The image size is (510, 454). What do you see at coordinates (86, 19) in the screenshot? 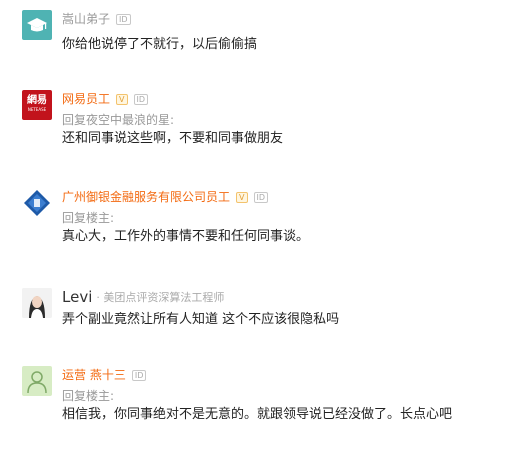
I see `author-name: 嵩山弟子` at bounding box center [86, 19].